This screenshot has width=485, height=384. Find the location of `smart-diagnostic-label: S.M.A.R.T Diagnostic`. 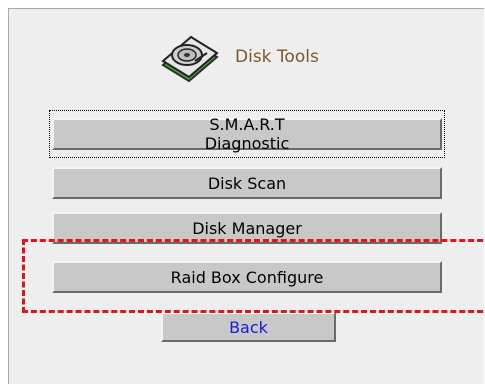

smart-diagnostic-label: S.M.A.R.T Diagnostic is located at coordinates (247, 134).